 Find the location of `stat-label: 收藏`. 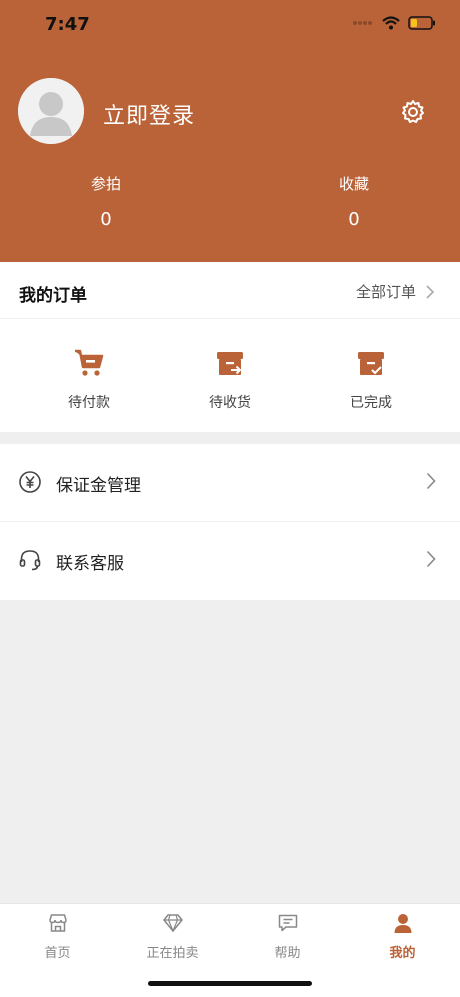

stat-label: 收藏 is located at coordinates (353, 184).